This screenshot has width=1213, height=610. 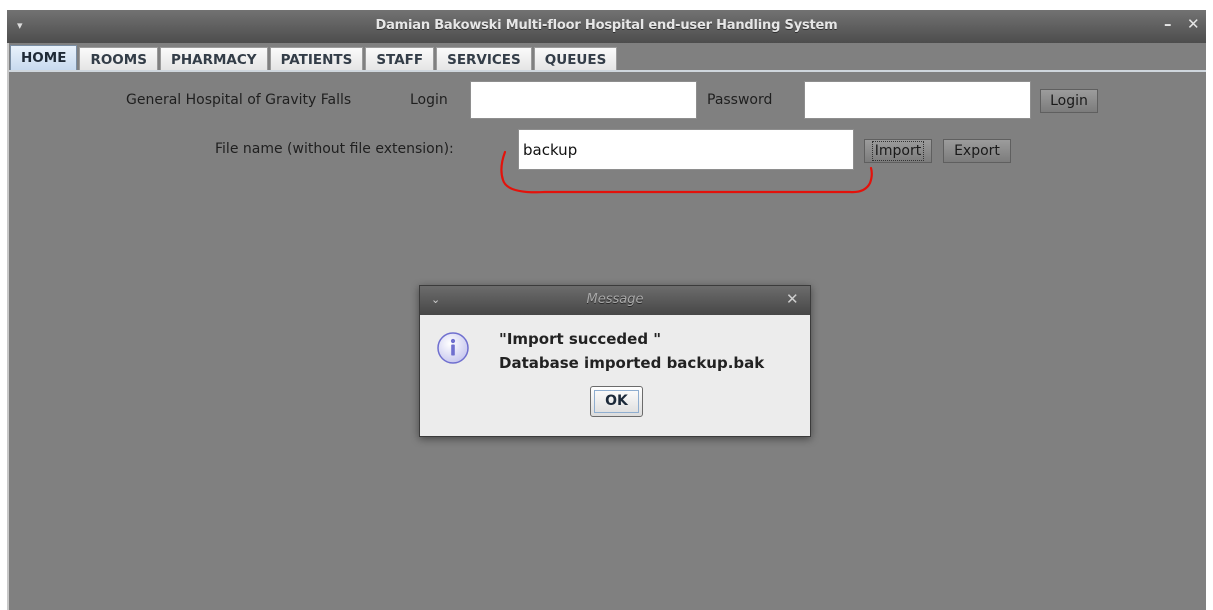 I want to click on tab-queues: QUEUES, so click(x=575, y=59).